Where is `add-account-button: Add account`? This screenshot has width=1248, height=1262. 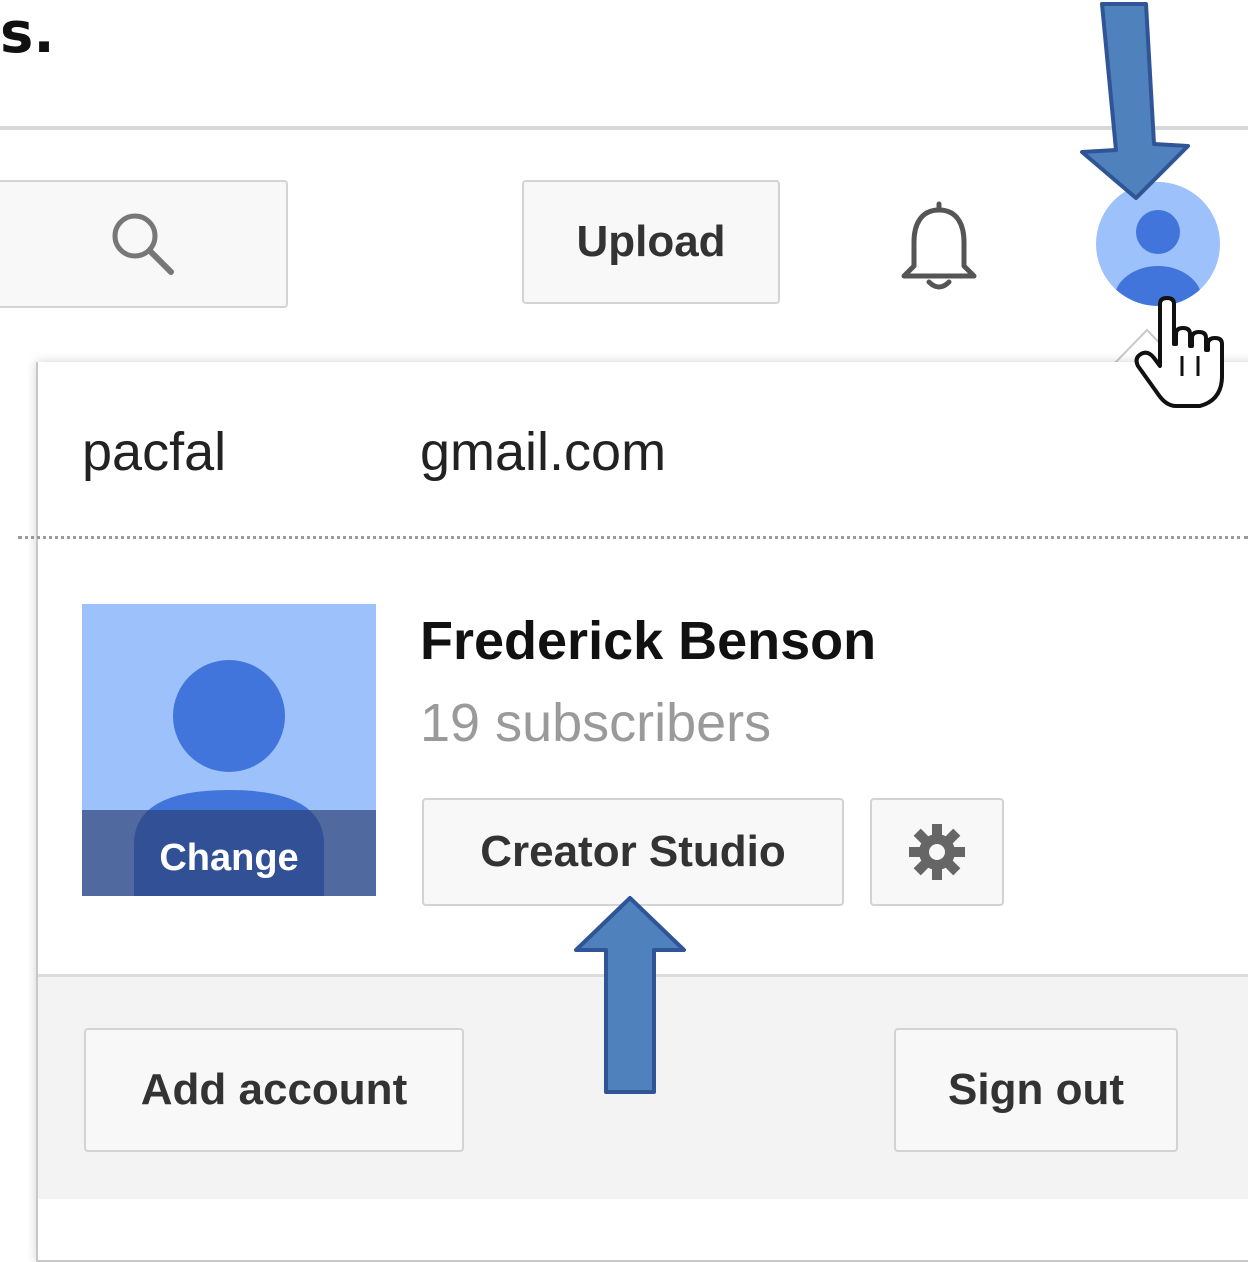 add-account-button: Add account is located at coordinates (274, 1090).